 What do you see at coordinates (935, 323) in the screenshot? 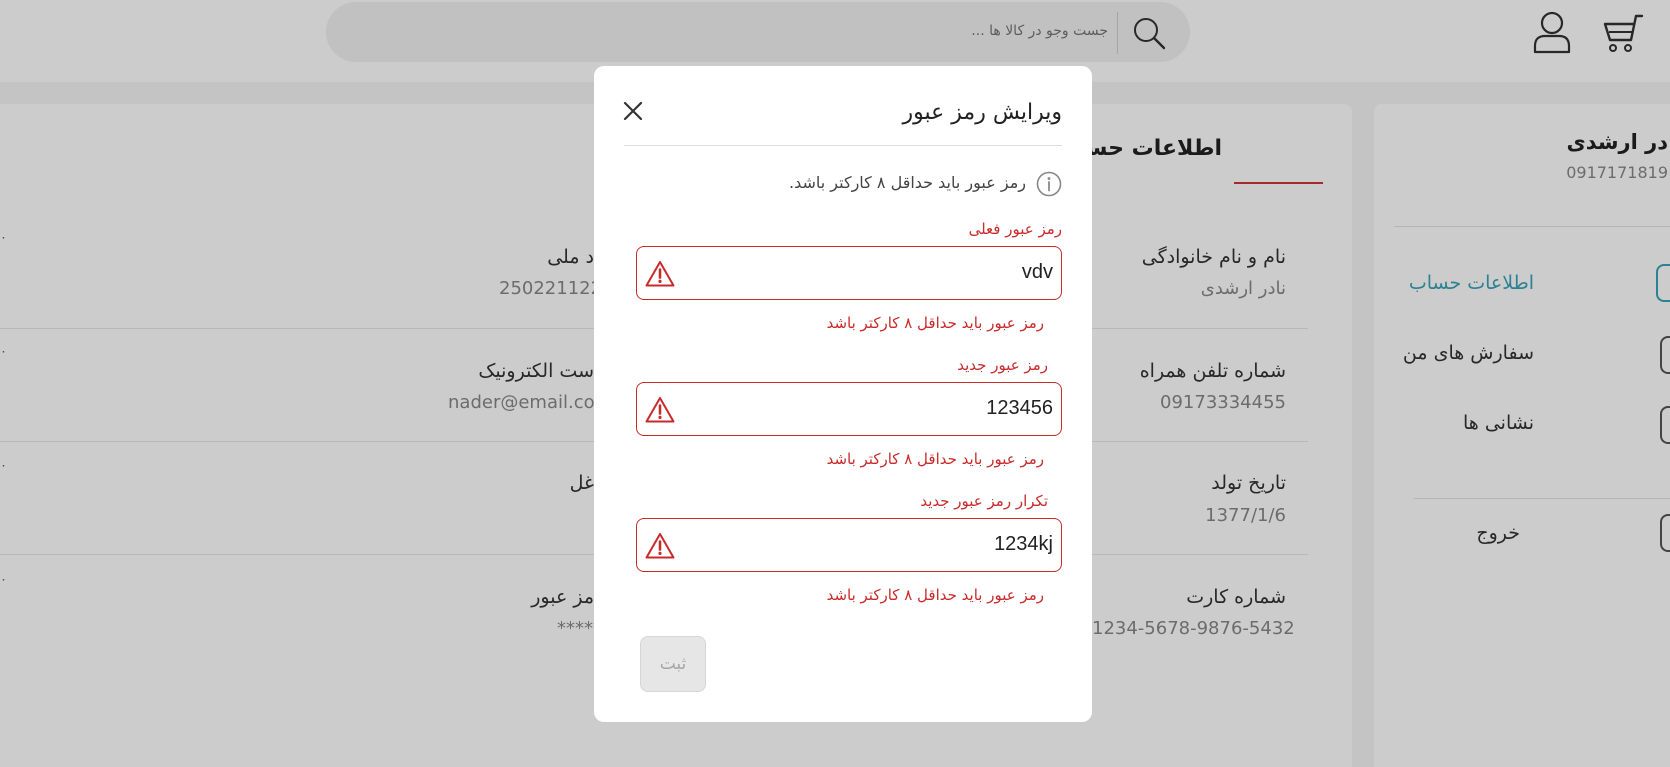
I see `current-password-error: رمز عبور باید حداقل ۸ کارکتر باشد` at bounding box center [935, 323].